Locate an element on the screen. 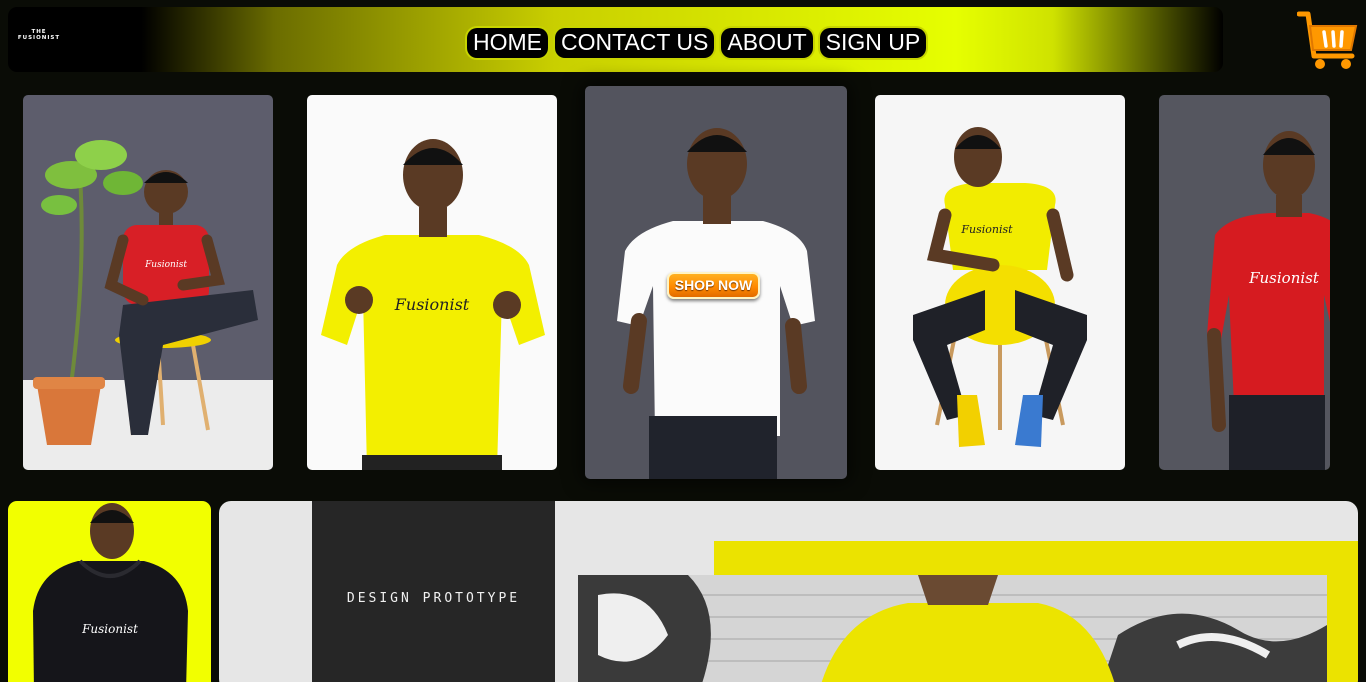 Image resolution: width=1366 pixels, height=682 pixels. model-seated-yellow-chair-image: Fusionist is located at coordinates (1000, 282).